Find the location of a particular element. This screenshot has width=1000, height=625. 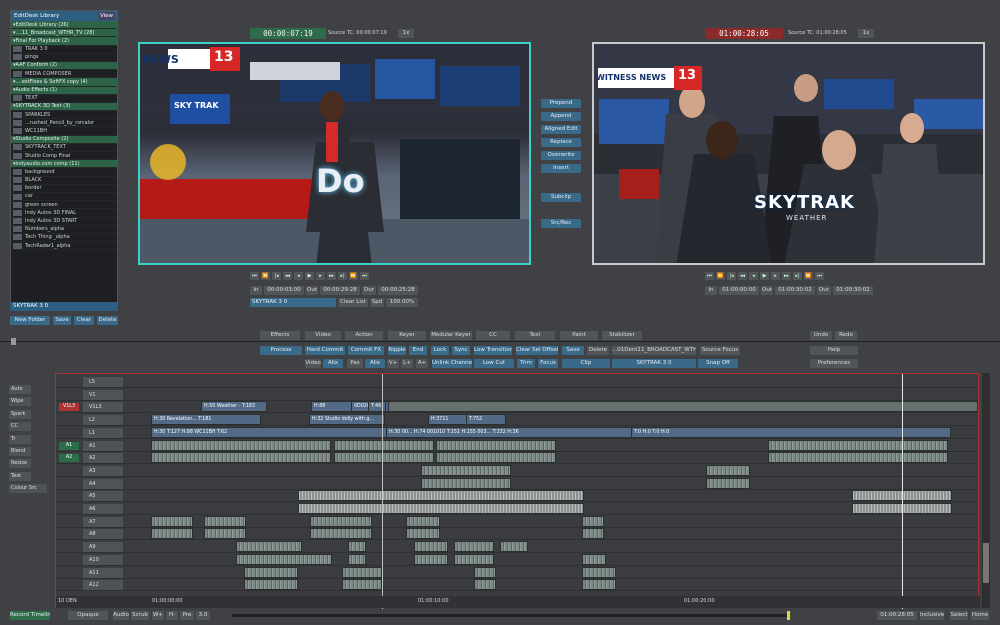

help-button: Help is located at coordinates (834, 350).